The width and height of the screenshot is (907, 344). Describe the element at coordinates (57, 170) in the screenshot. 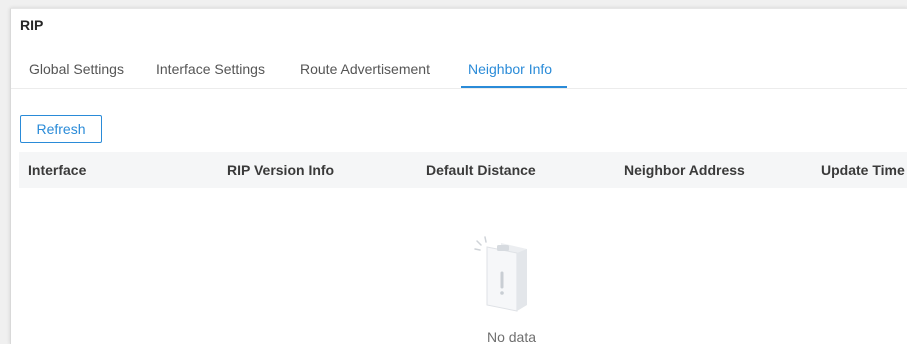

I see `column-header-interface: Interface` at that location.